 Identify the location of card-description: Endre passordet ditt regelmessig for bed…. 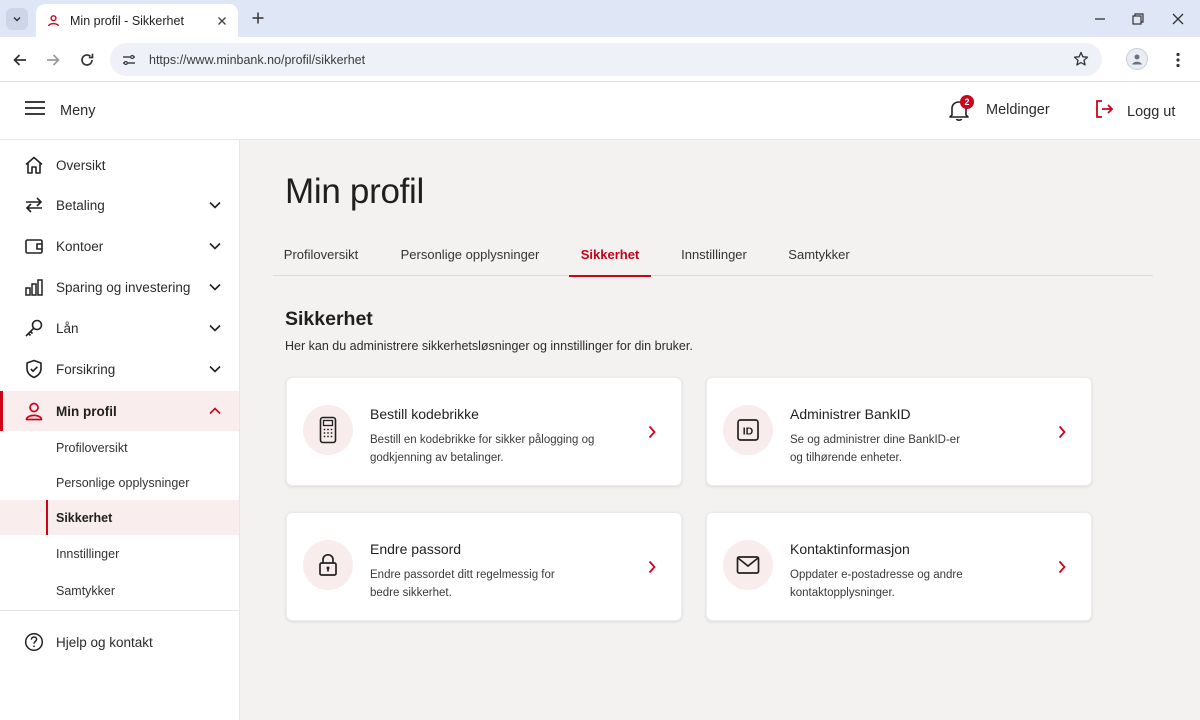
(490, 584).